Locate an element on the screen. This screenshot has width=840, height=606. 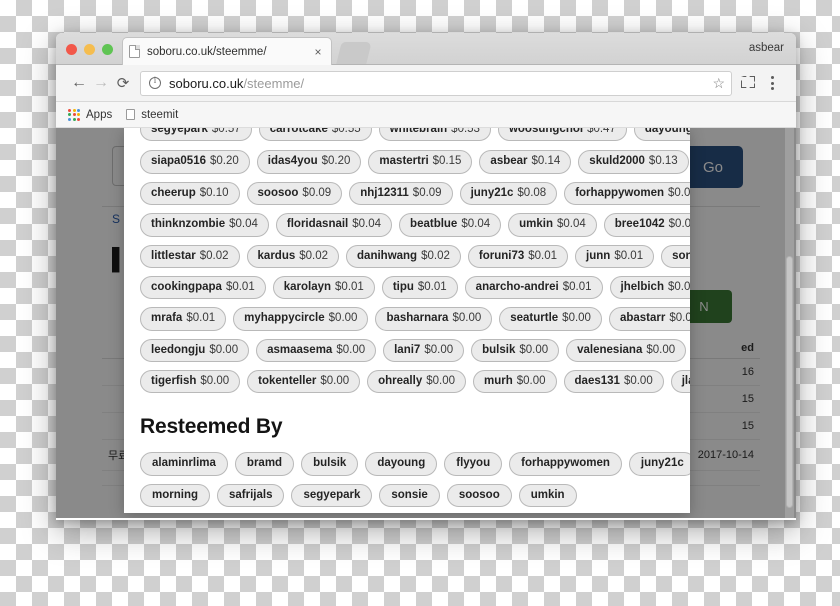
voter-pill: whitebrain $0.53 is located at coordinates (434, 135).